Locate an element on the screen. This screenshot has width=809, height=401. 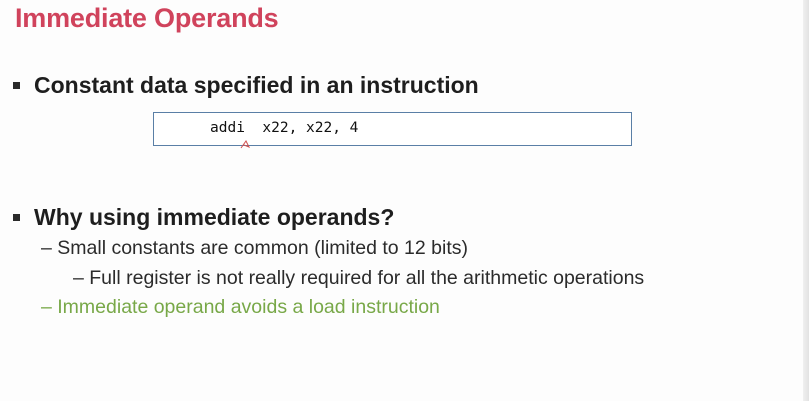
code-text: addi x22, x22, 4 is located at coordinates (284, 128).